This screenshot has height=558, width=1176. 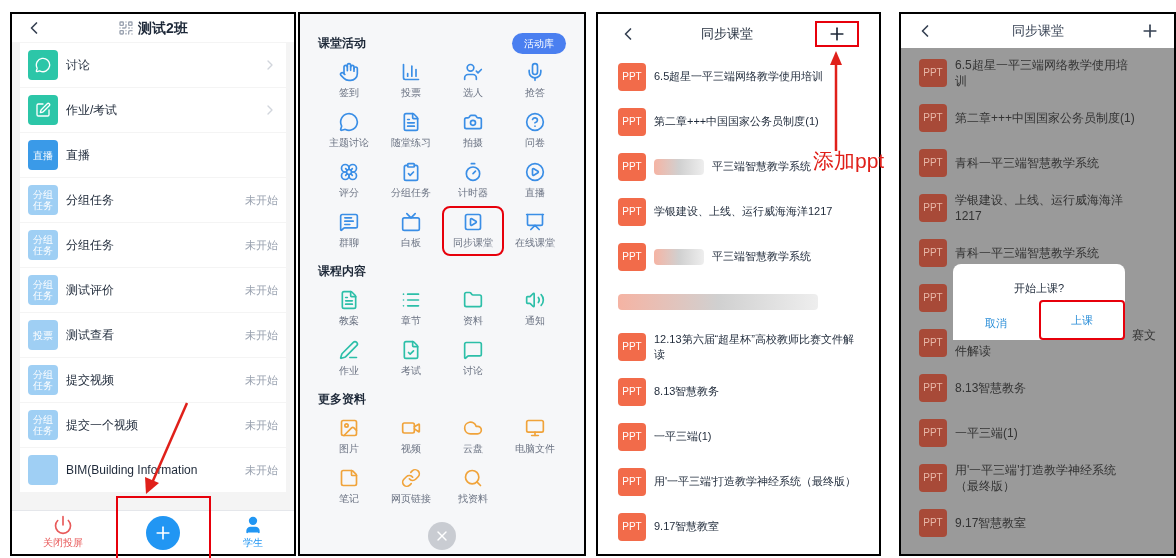 What do you see at coordinates (92, 110) in the screenshot?
I see `row-label: 作业/考试` at bounding box center [92, 110].